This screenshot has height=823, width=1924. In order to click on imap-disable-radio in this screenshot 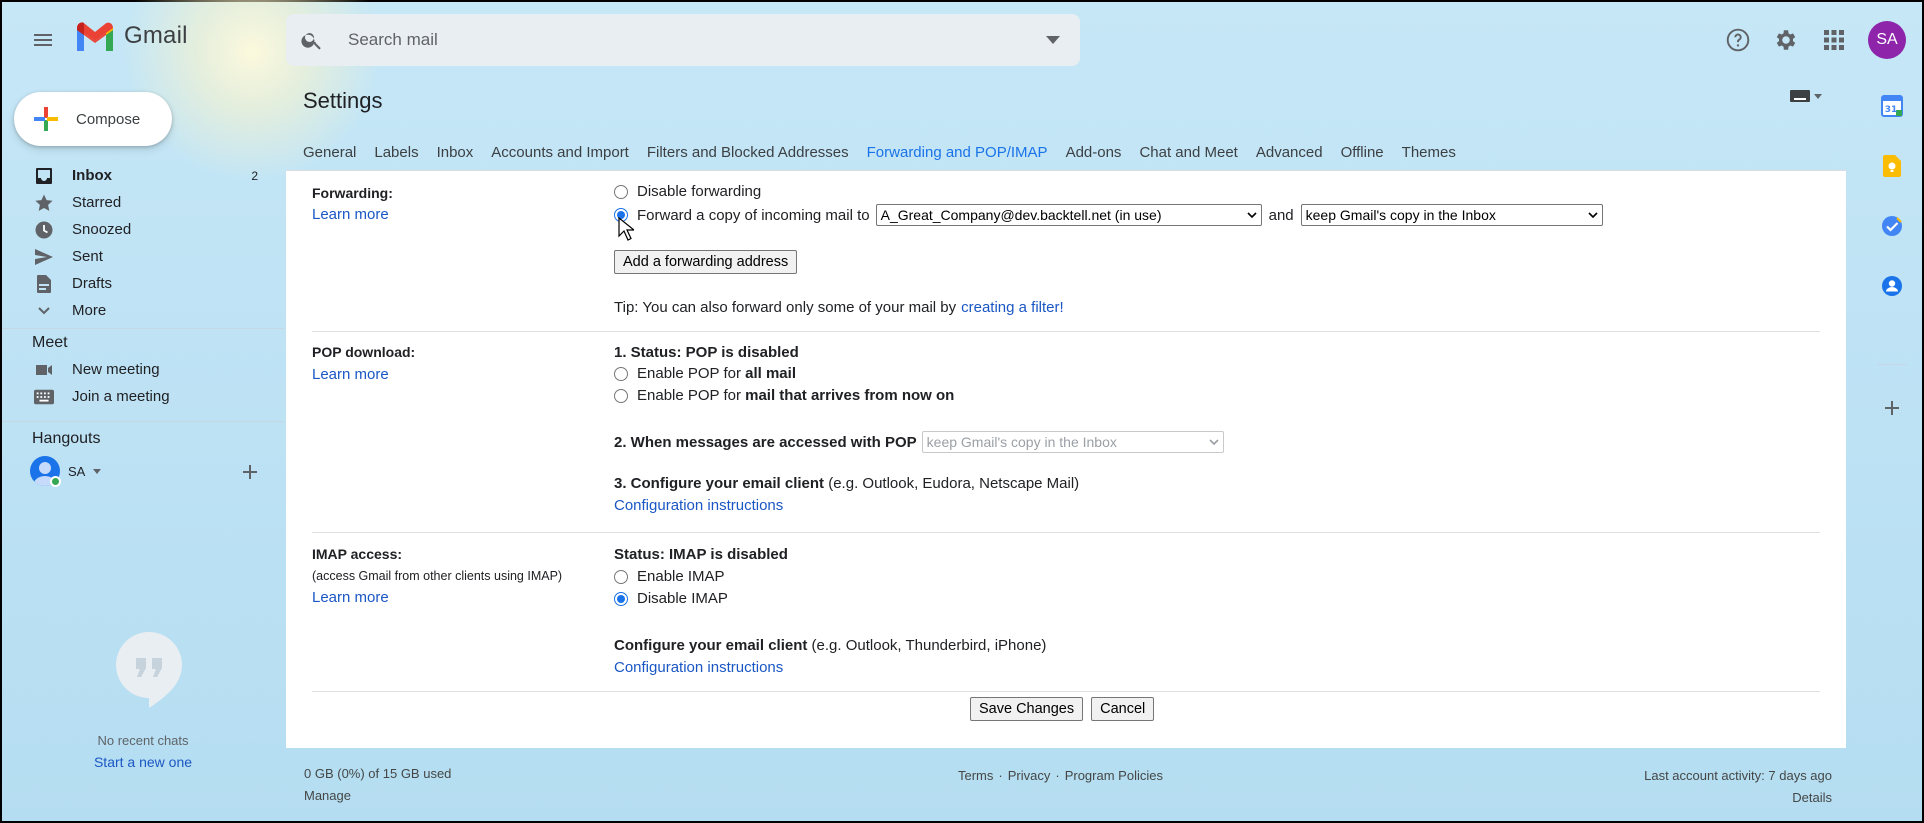, I will do `click(621, 598)`.